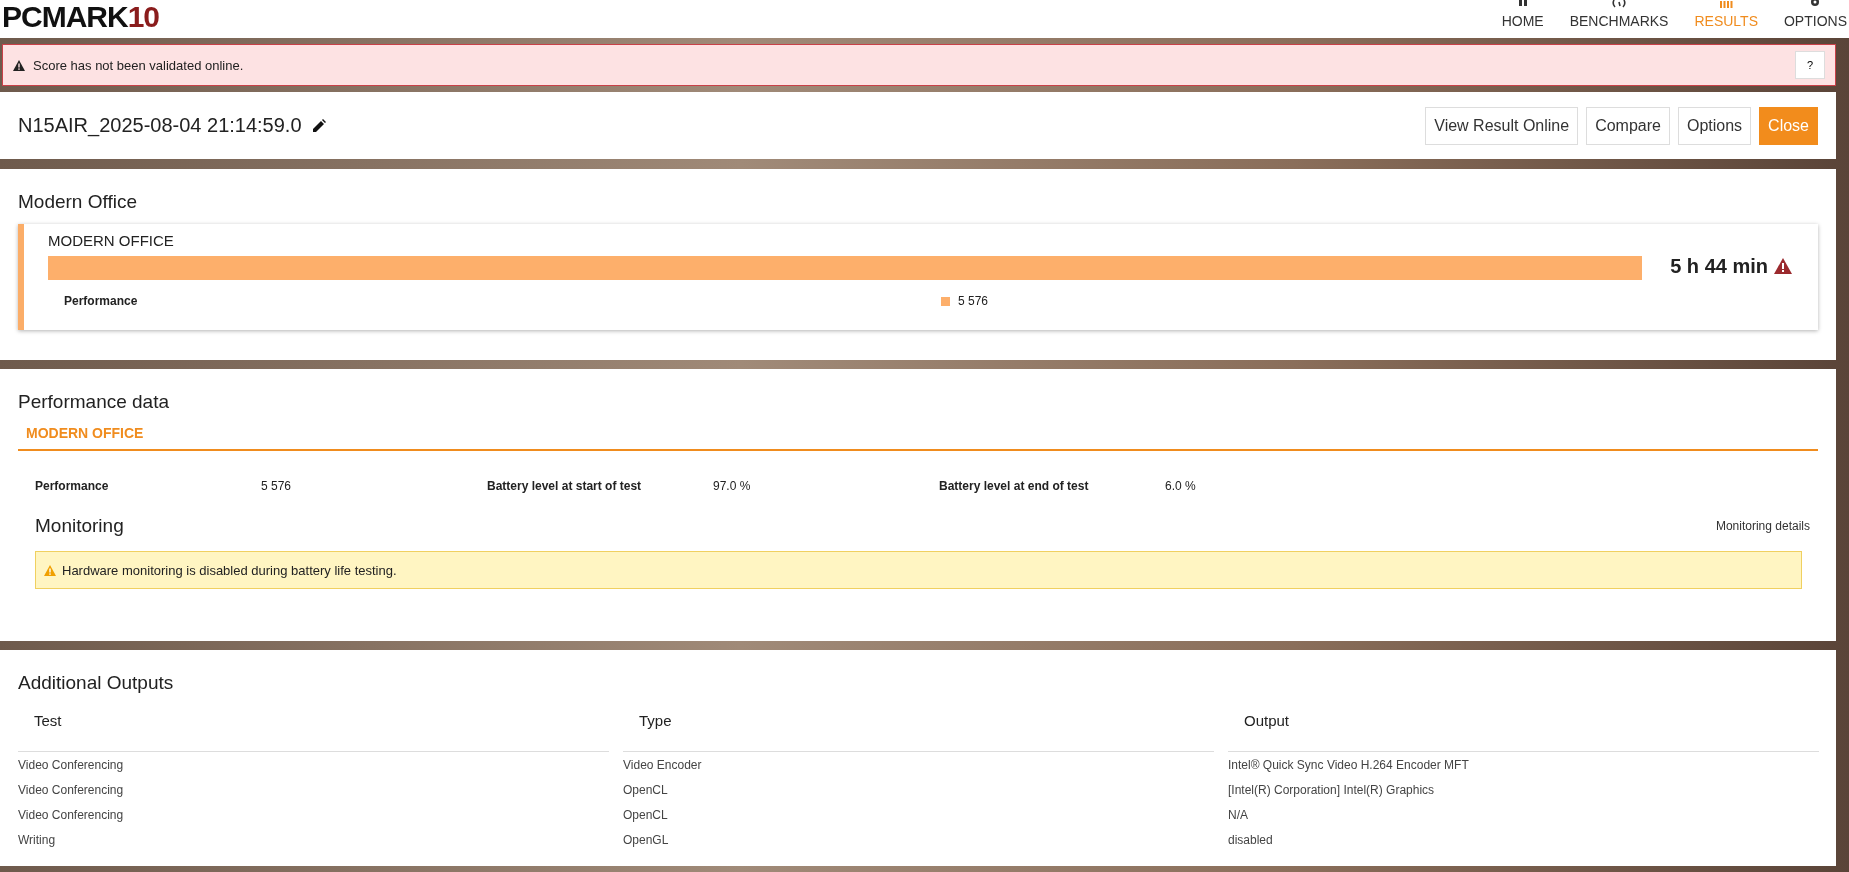 The width and height of the screenshot is (1849, 872). I want to click on table-cell: [Intel(R) Corporation] Intel(R) Graphics, so click(1331, 790).